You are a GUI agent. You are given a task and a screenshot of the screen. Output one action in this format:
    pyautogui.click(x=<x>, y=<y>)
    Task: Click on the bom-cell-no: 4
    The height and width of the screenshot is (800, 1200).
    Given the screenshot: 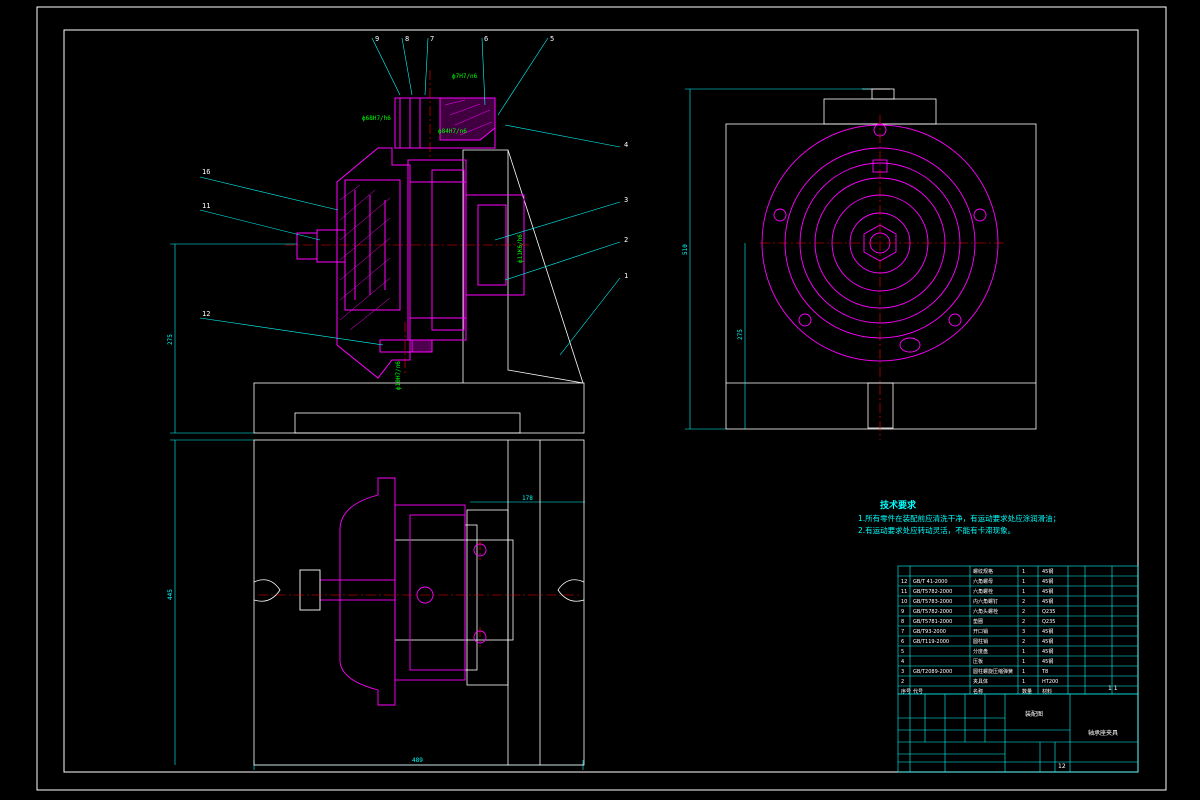 What is the action you would take?
    pyautogui.click(x=902, y=662)
    